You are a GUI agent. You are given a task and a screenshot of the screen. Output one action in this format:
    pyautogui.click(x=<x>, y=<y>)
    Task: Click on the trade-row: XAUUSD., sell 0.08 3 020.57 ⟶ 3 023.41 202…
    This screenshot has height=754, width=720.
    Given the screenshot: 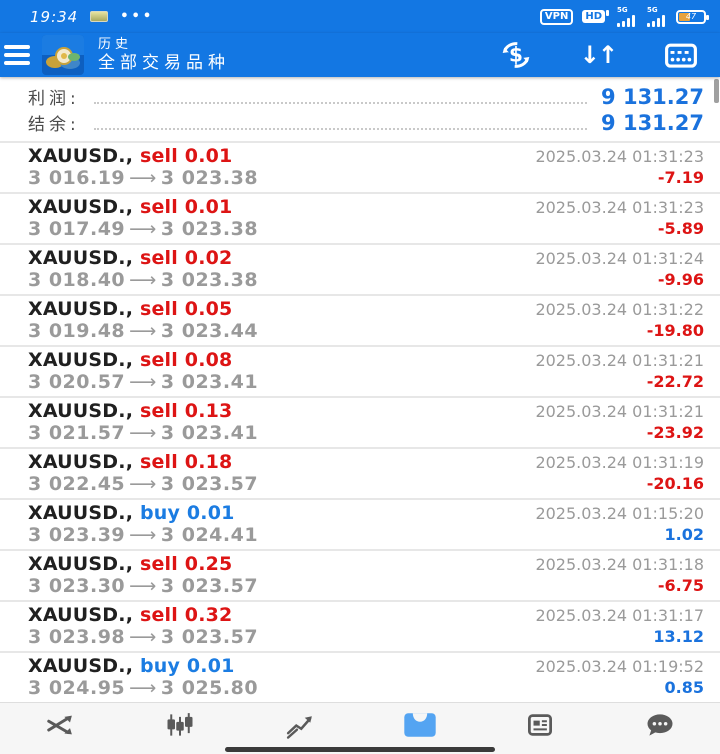 What is the action you would take?
    pyautogui.click(x=360, y=370)
    